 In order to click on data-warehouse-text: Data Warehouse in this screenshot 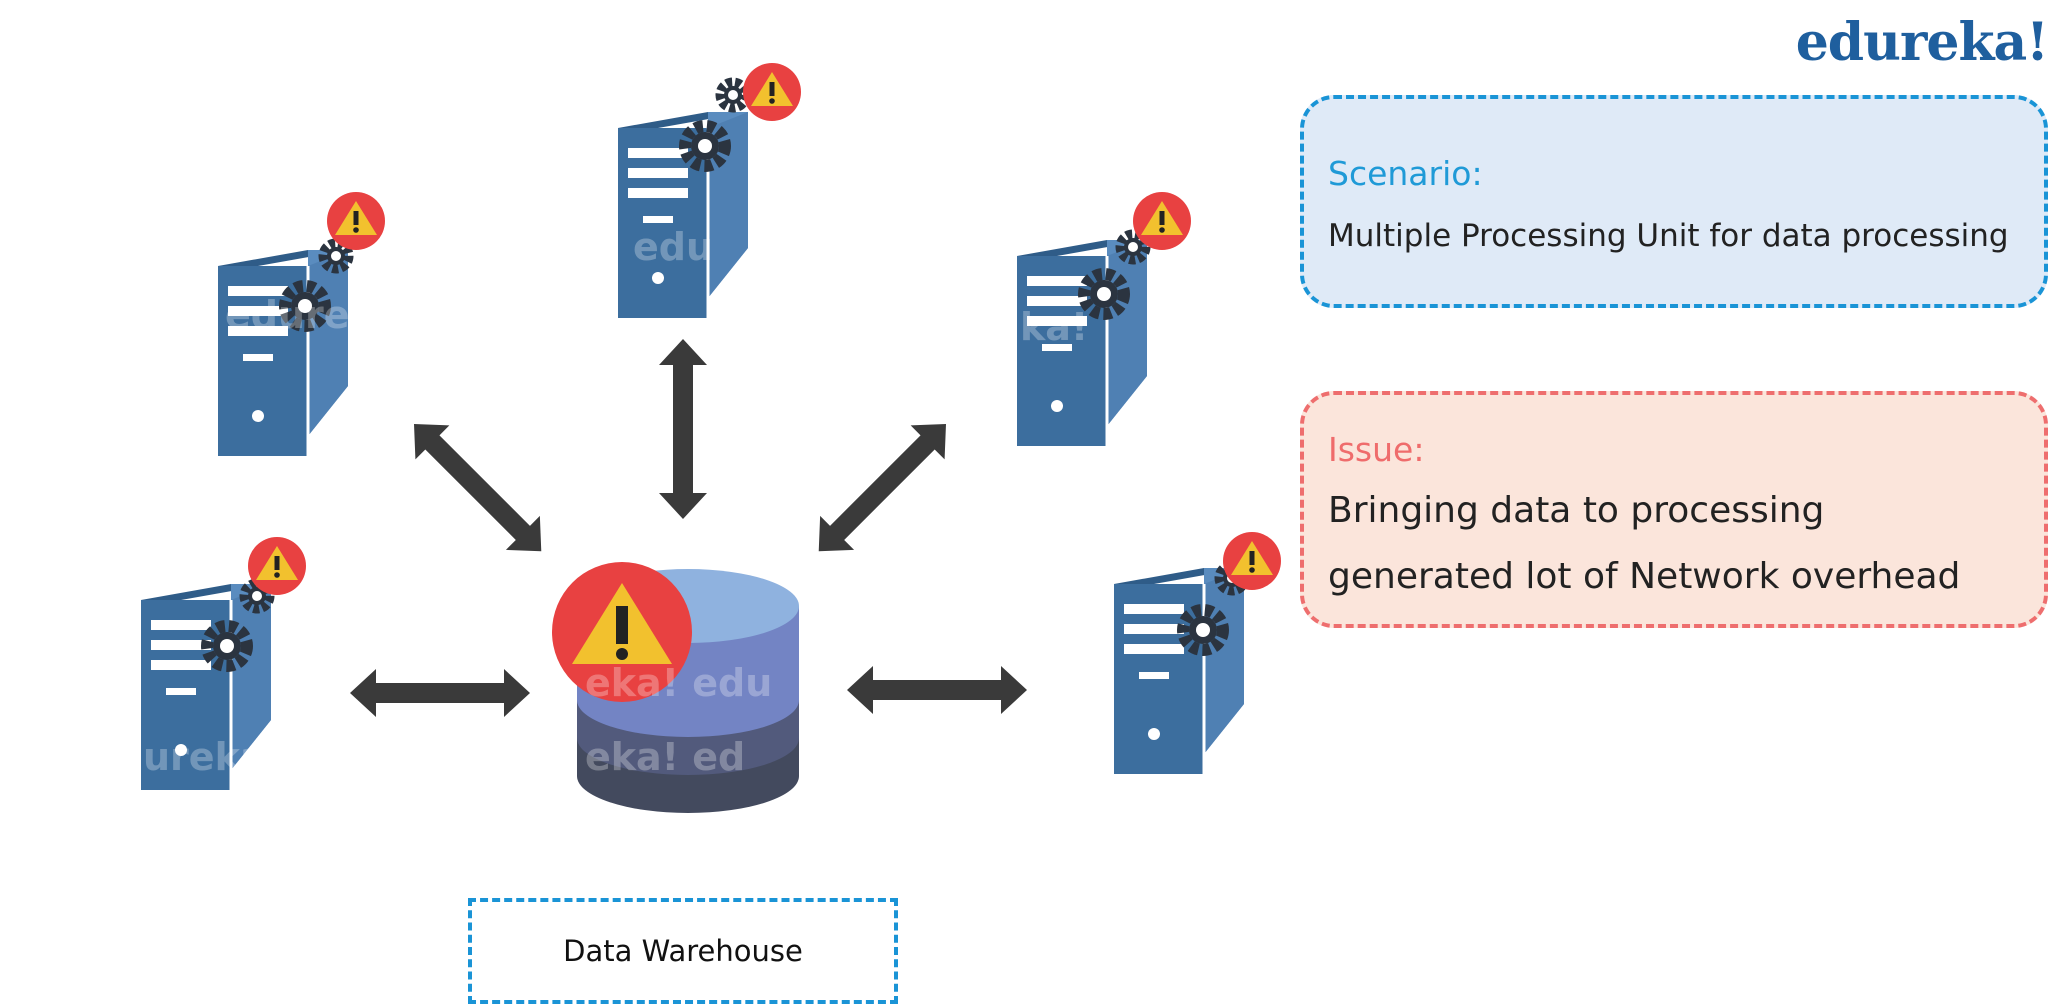, I will do `click(683, 951)`.